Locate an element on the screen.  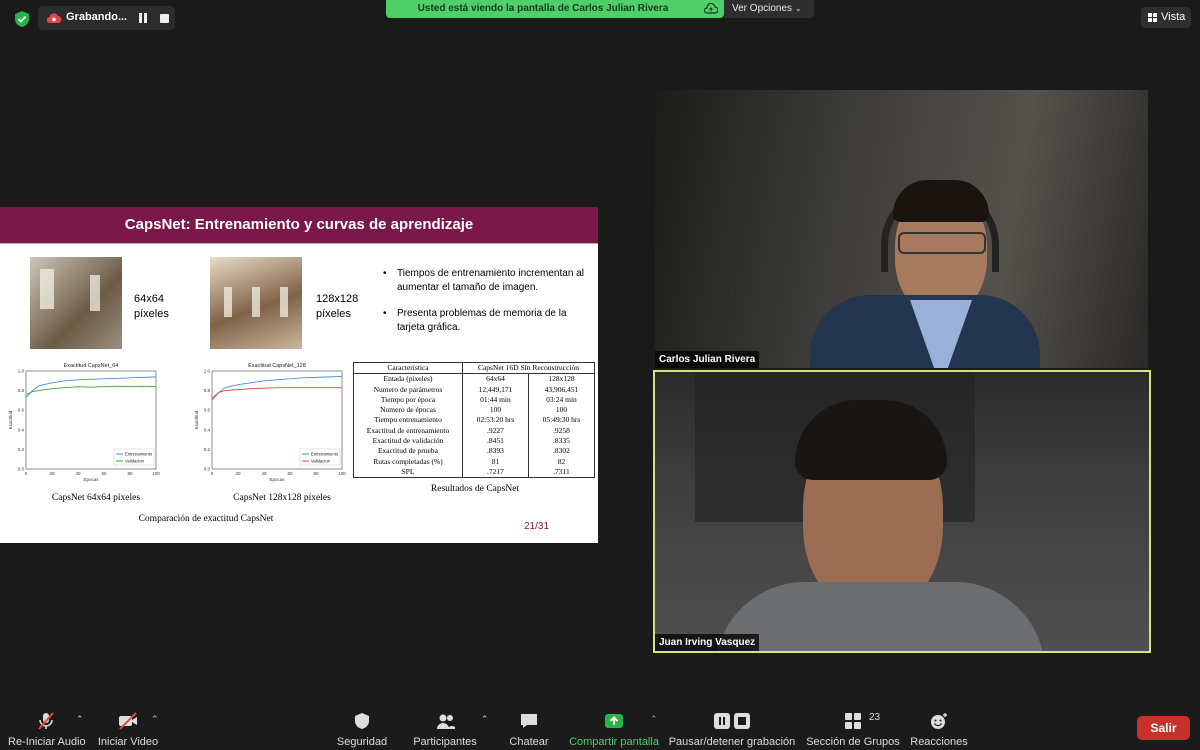
x-tick-label: 60 is located at coordinates (290, 473).